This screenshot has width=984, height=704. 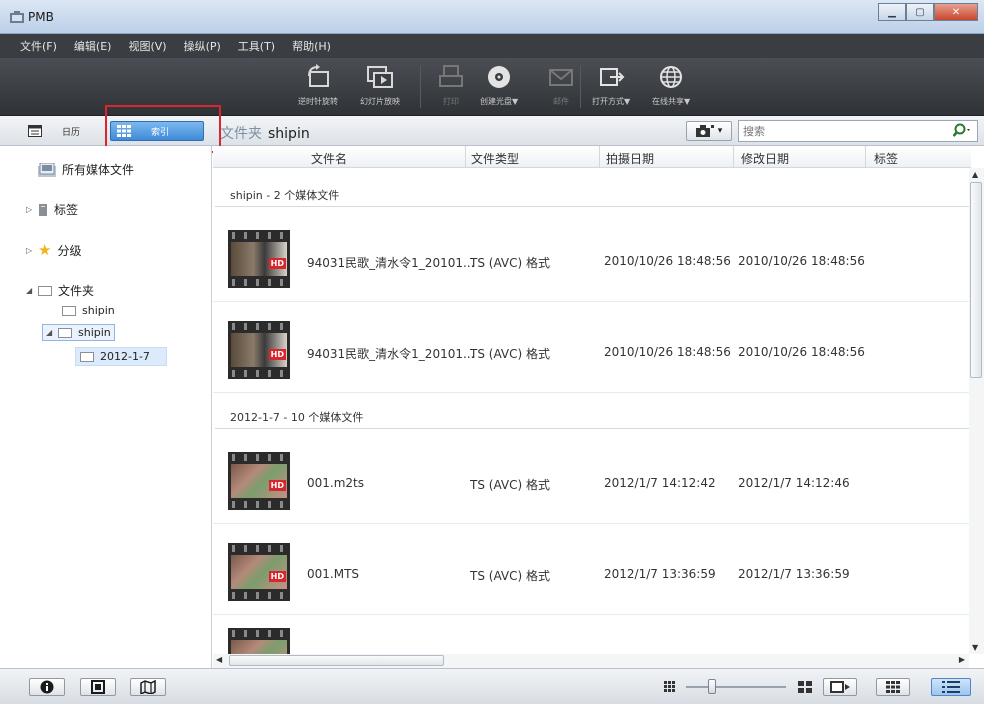 I want to click on large-thumbnails-icon, so click(x=805, y=687).